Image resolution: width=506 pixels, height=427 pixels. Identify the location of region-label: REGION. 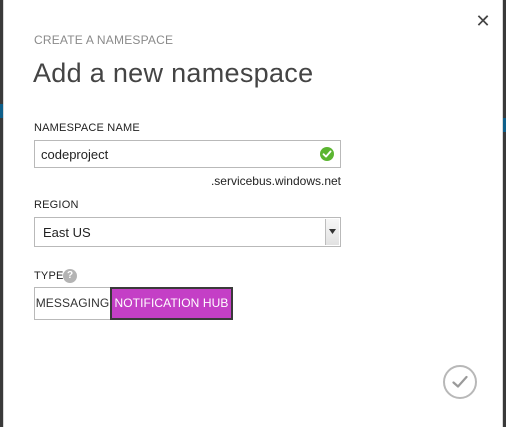
(56, 205).